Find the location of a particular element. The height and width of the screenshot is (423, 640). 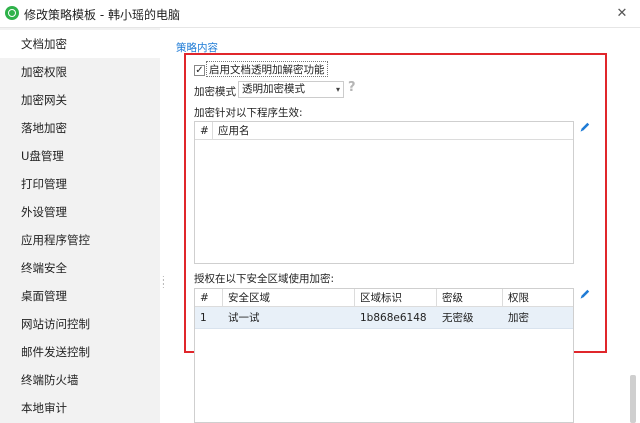

table-header: # 应用名 is located at coordinates (384, 131).